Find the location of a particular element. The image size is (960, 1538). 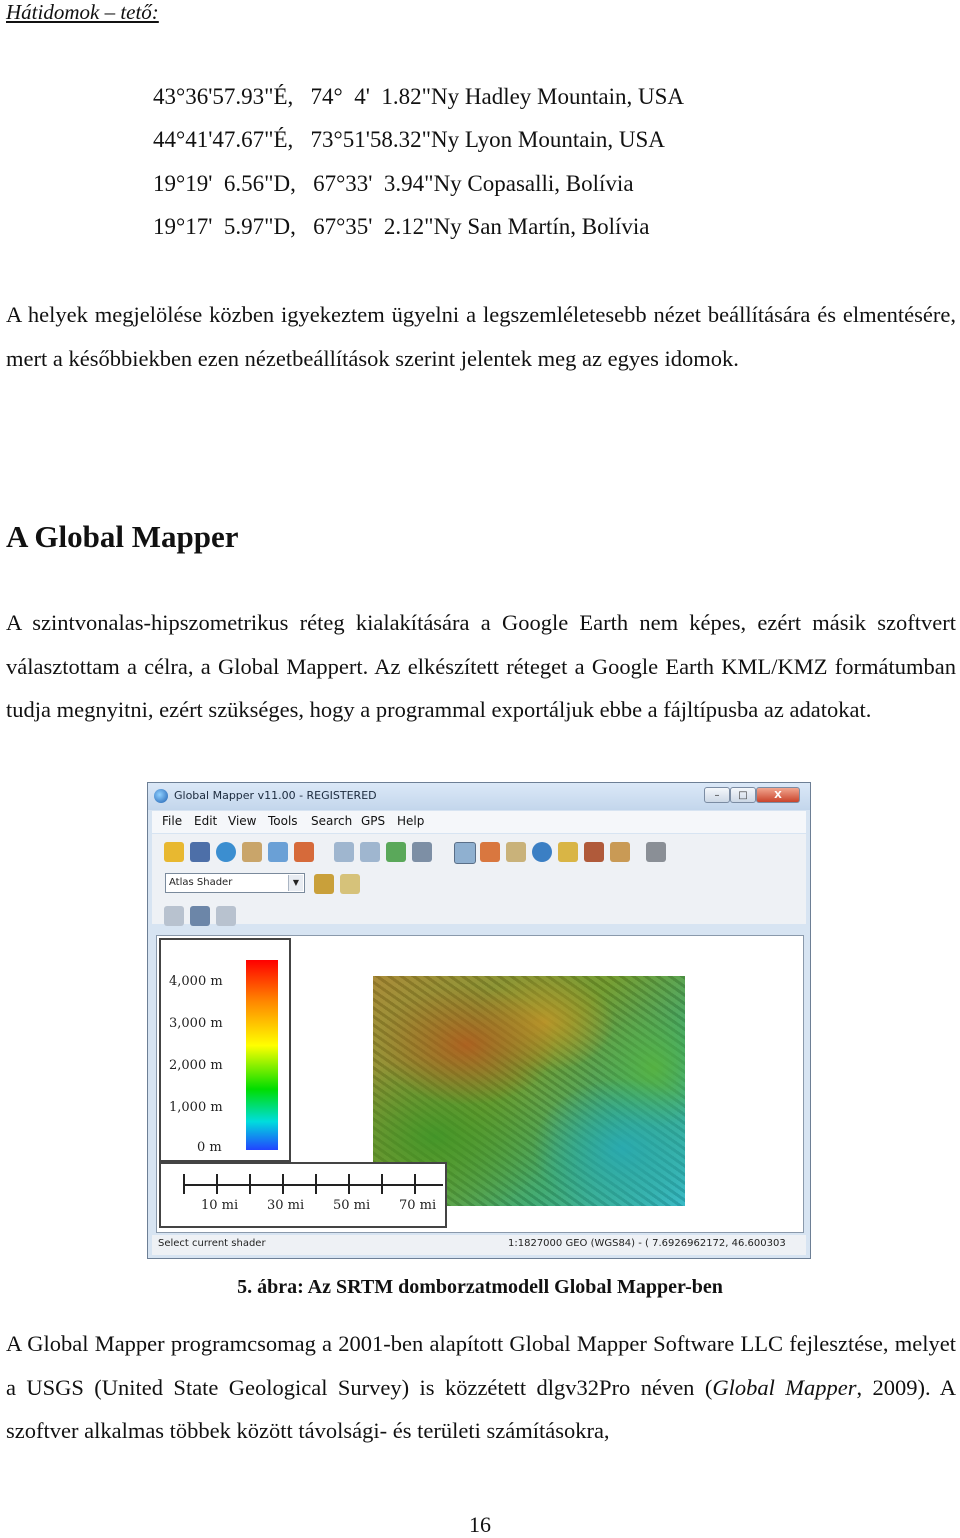

citation-italic: Global Mapper is located at coordinates (784, 1387).